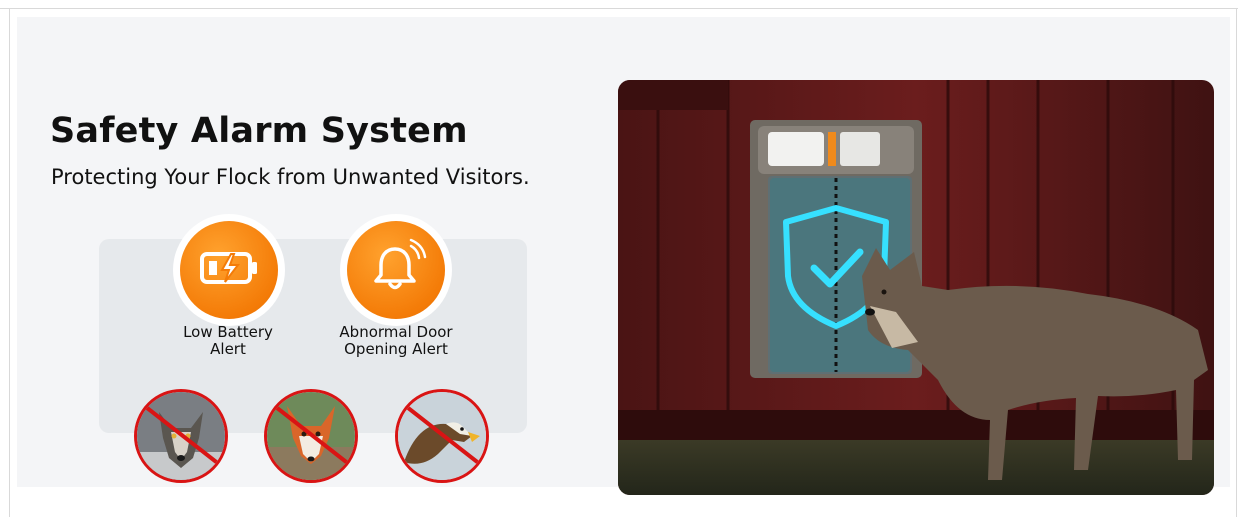 Image resolution: width=1238 pixels, height=517 pixels. I want to click on frame-right-border, so click(1236, 262).